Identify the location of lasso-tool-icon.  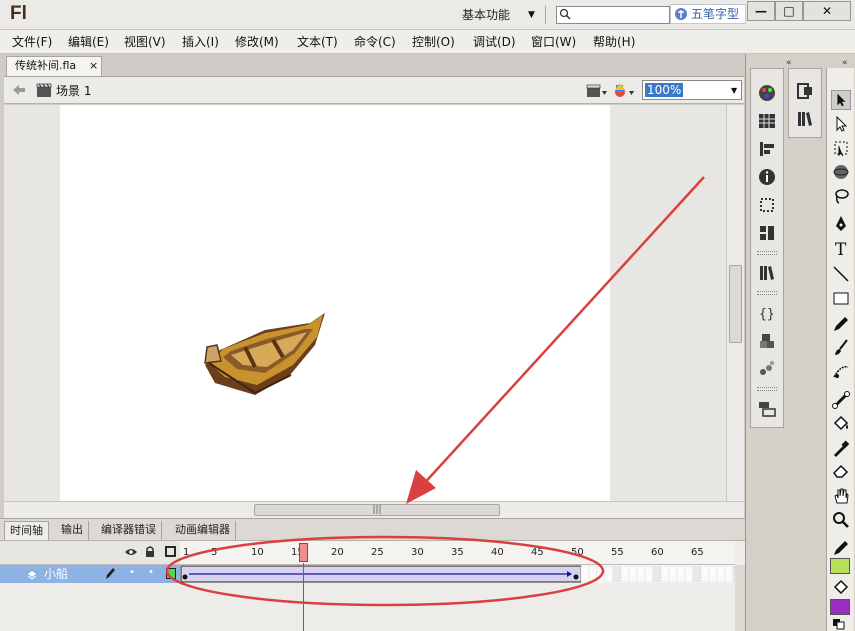
(841, 196).